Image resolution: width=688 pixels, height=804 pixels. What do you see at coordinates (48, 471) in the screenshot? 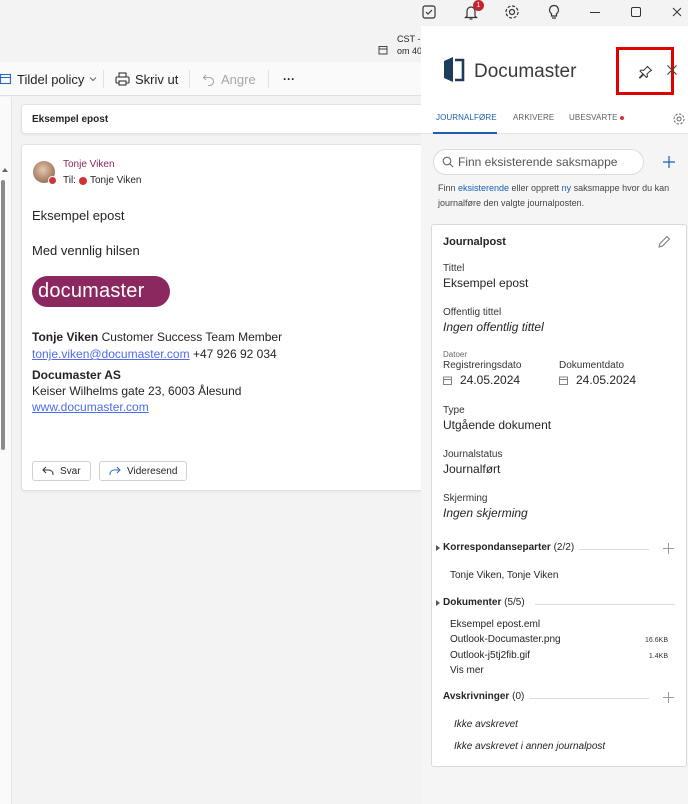
I see `reply-icon` at bounding box center [48, 471].